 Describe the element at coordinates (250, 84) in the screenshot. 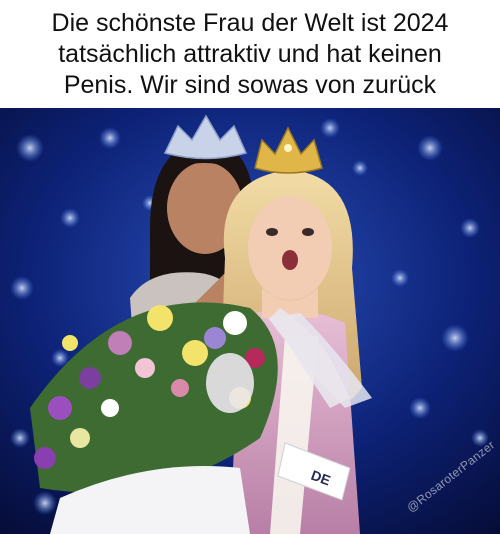

I see `caption-line-3: Penis. Wir sind sowas von zurück` at that location.